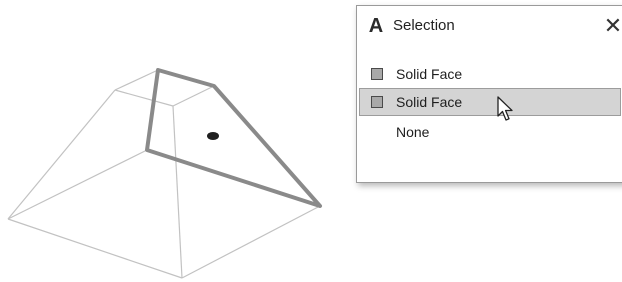  What do you see at coordinates (424, 25) in the screenshot?
I see `dialog-title: Selection` at bounding box center [424, 25].